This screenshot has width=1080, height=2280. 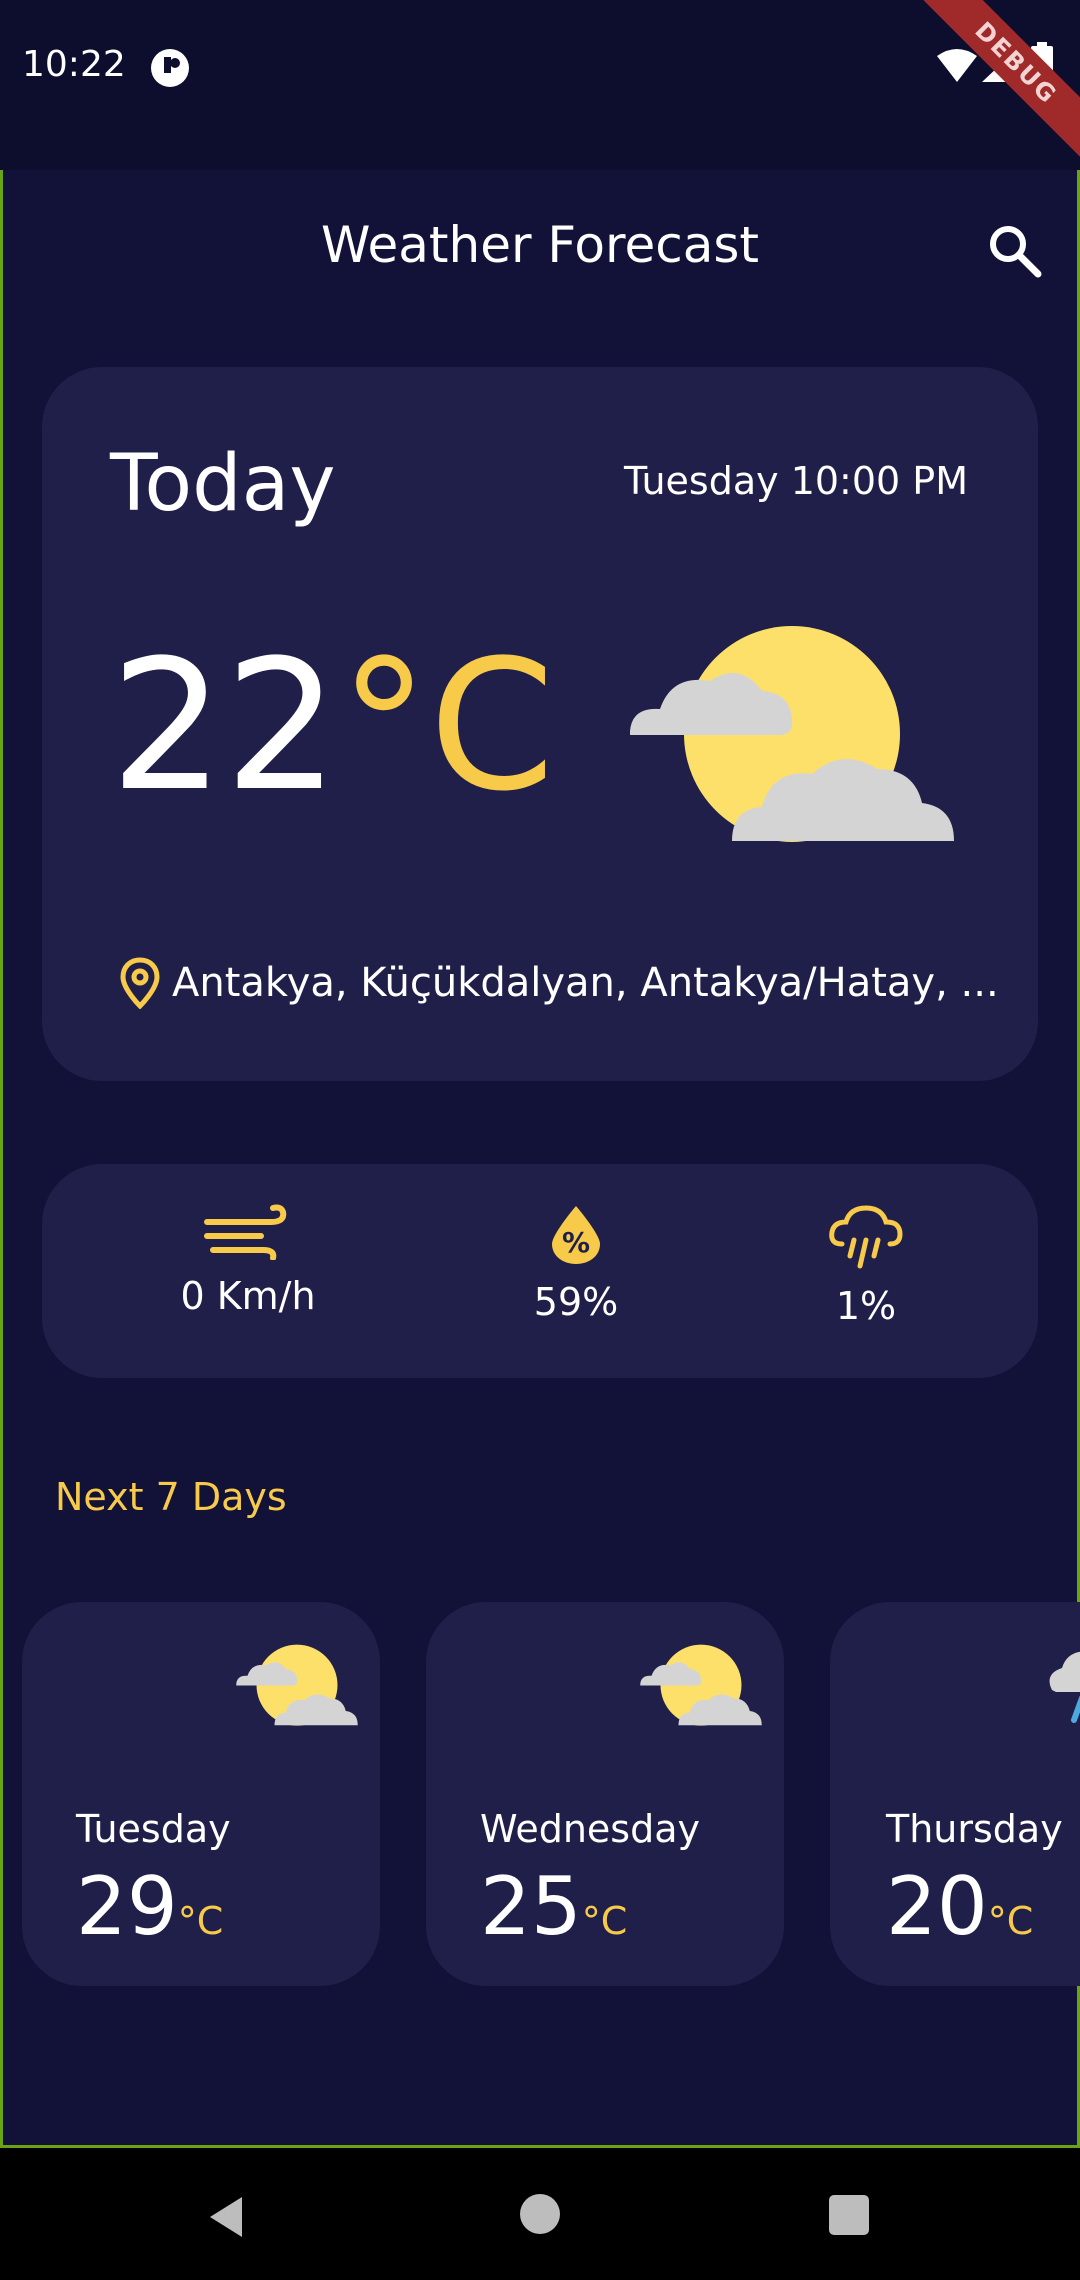 What do you see at coordinates (248, 1296) in the screenshot?
I see `wind-value: 0 Km/h` at bounding box center [248, 1296].